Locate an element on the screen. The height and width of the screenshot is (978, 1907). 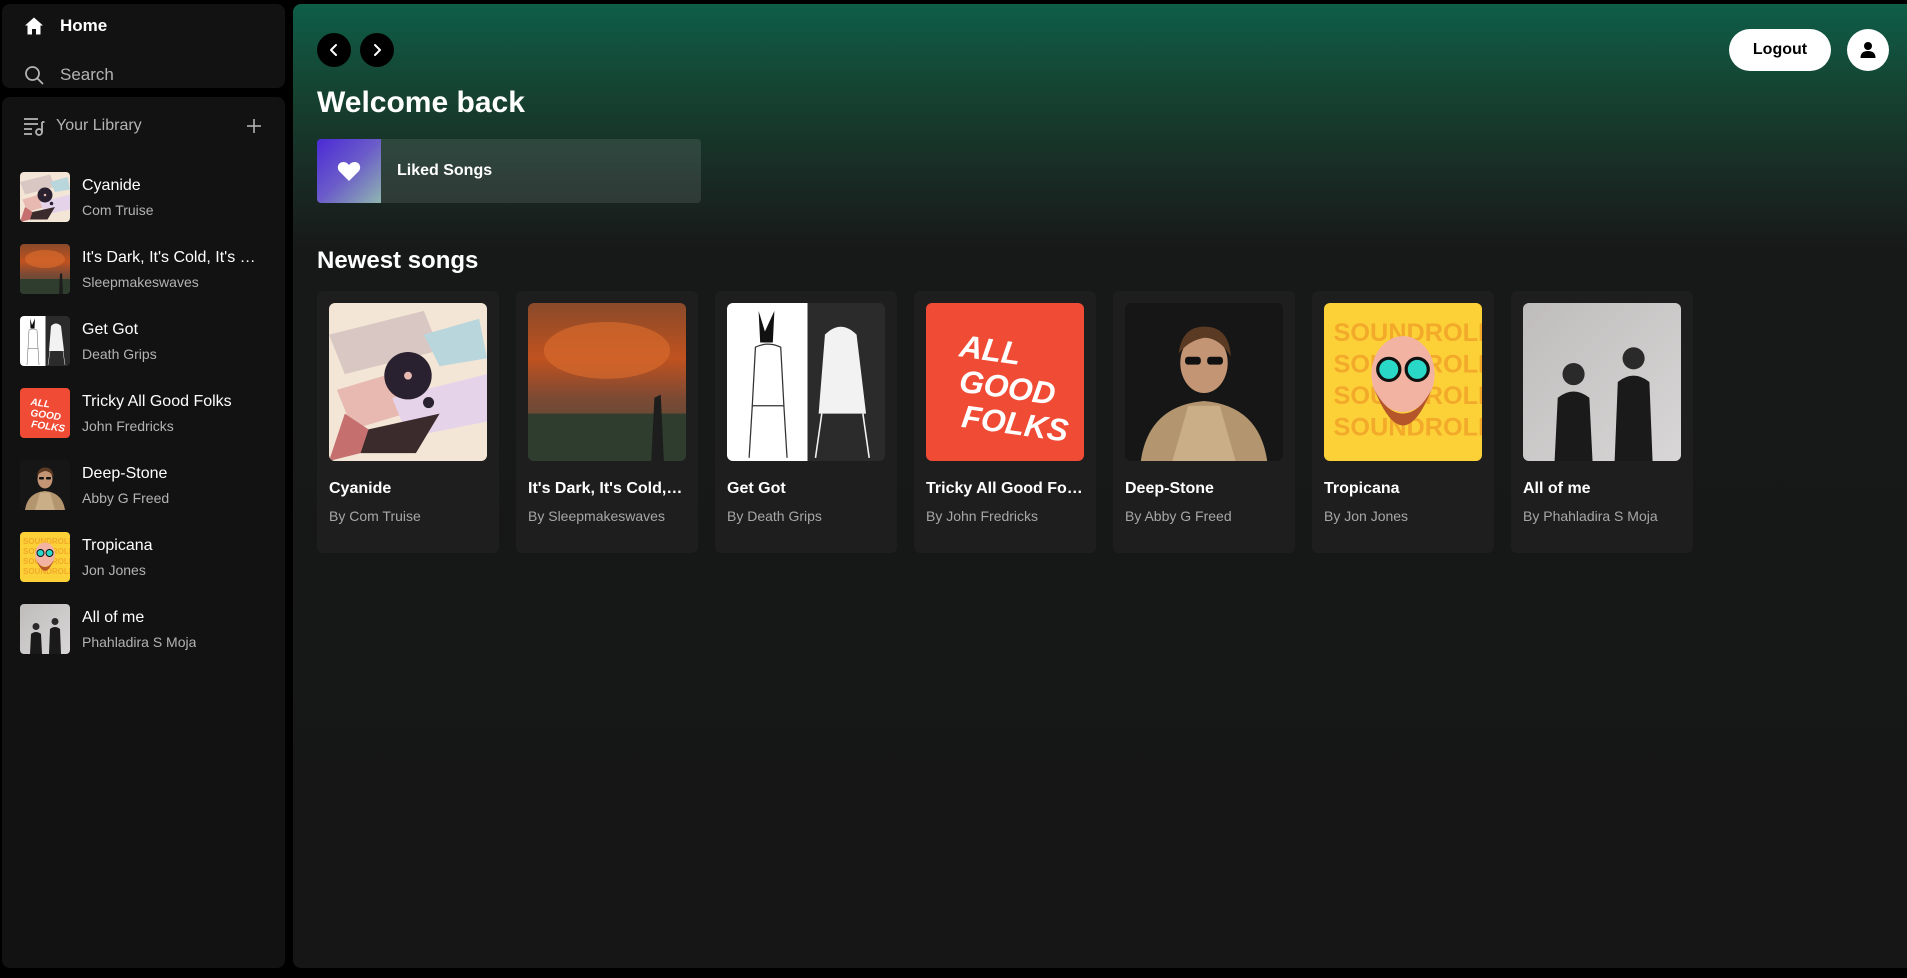
song-card: Deep-Stone By Abby G Freed is located at coordinates (1204, 422).